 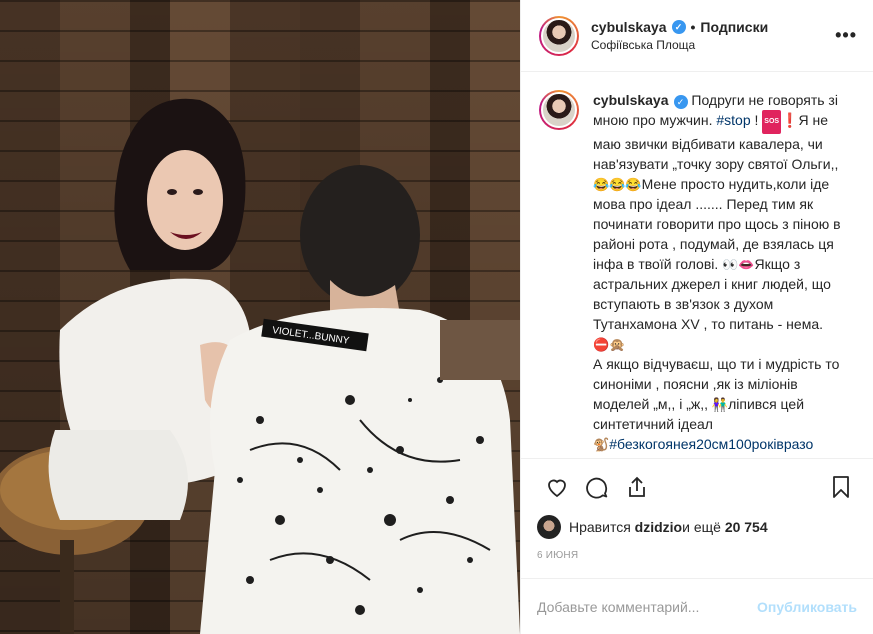 What do you see at coordinates (738, 264) in the screenshot?
I see `eyes-lips-emoji-icon: 👀👄` at bounding box center [738, 264].